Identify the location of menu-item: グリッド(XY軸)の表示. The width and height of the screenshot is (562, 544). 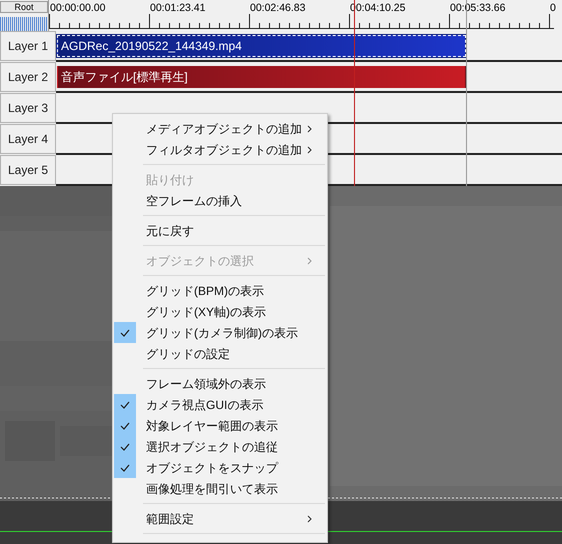
(220, 311).